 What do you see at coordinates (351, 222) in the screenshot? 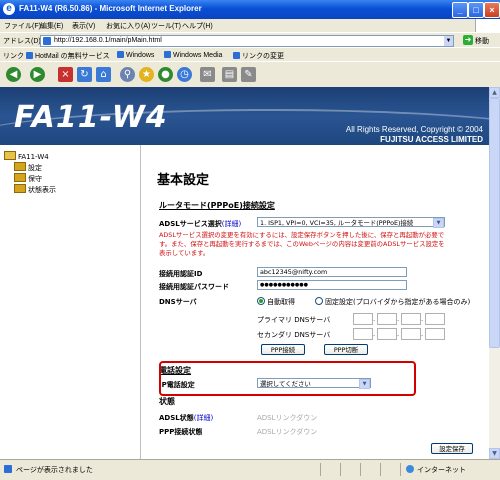
I see `adsl-service-select: 1. ISP1, VPI=0, VCI=35, ルータモード(PPPoE)接続 ▼` at bounding box center [351, 222].